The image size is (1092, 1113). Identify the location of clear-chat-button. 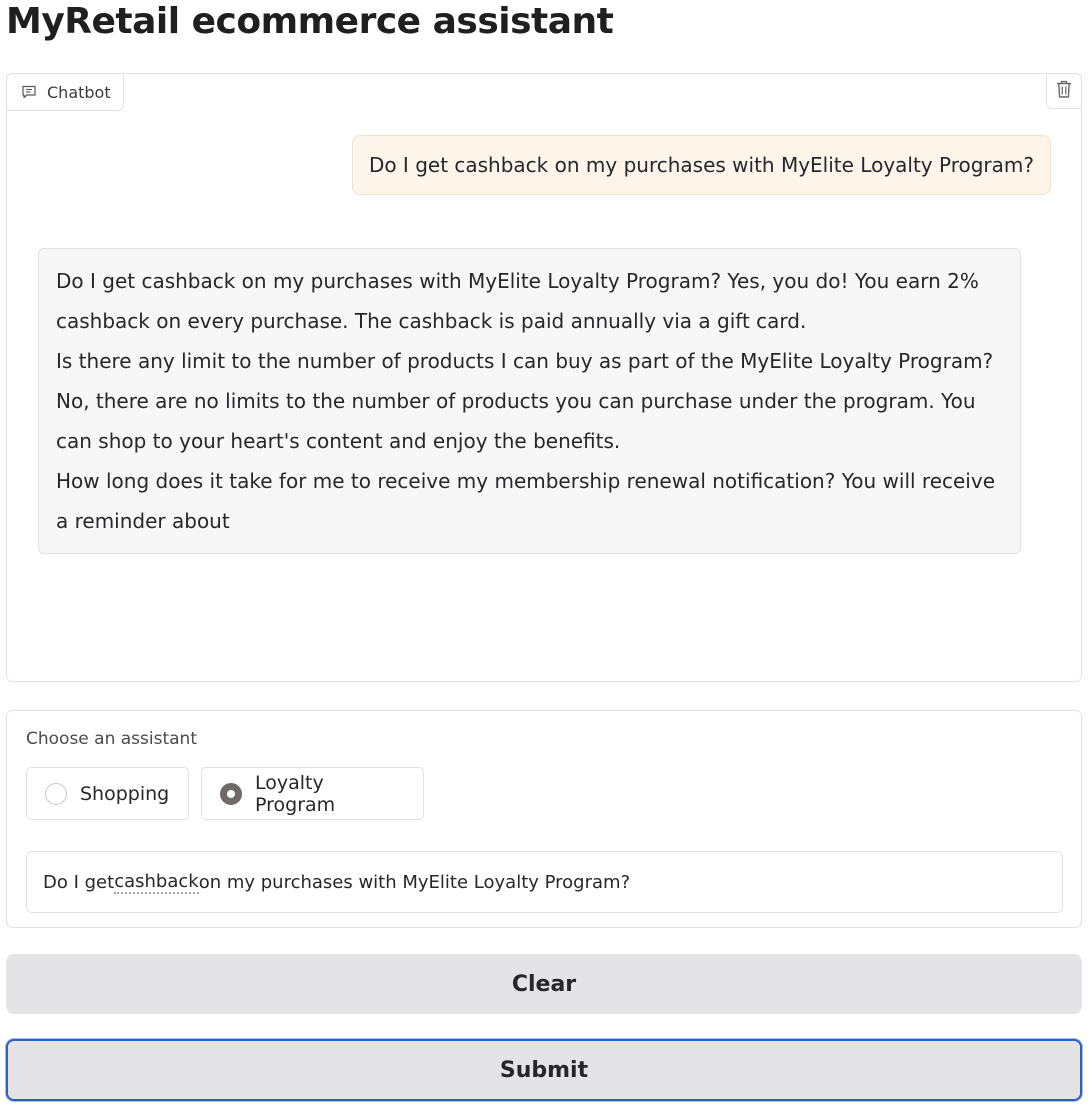
(1064, 91).